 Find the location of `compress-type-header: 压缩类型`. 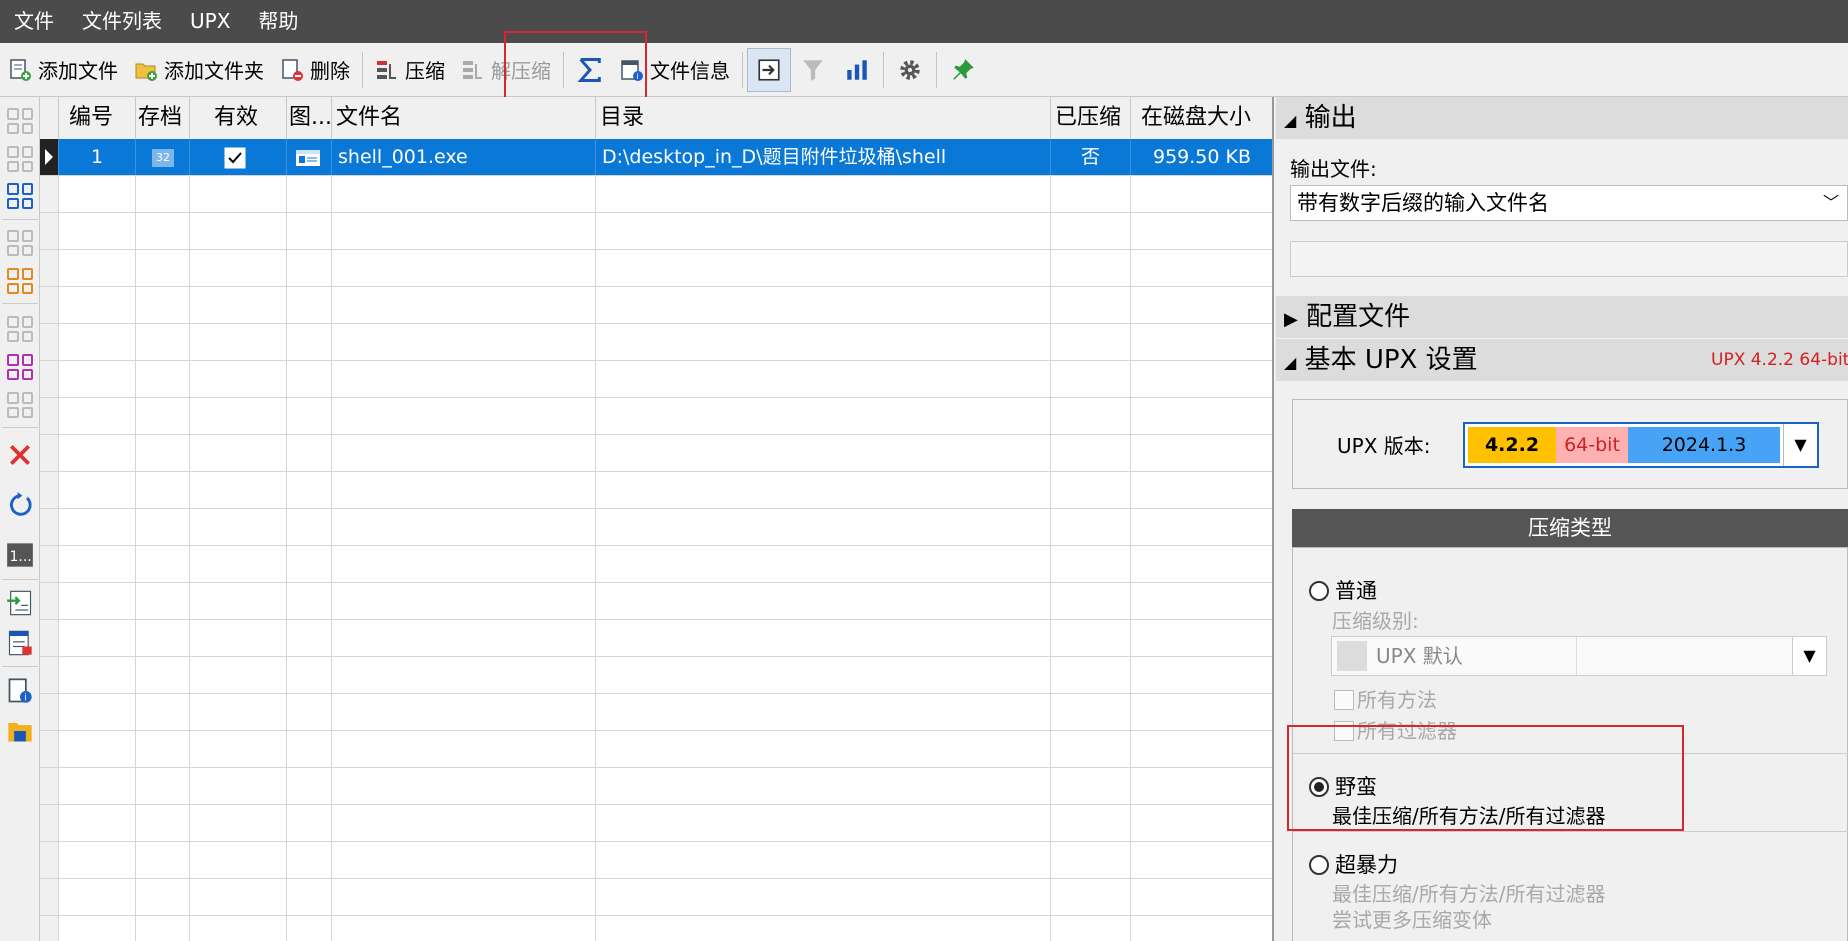

compress-type-header: 压缩类型 is located at coordinates (1570, 528).